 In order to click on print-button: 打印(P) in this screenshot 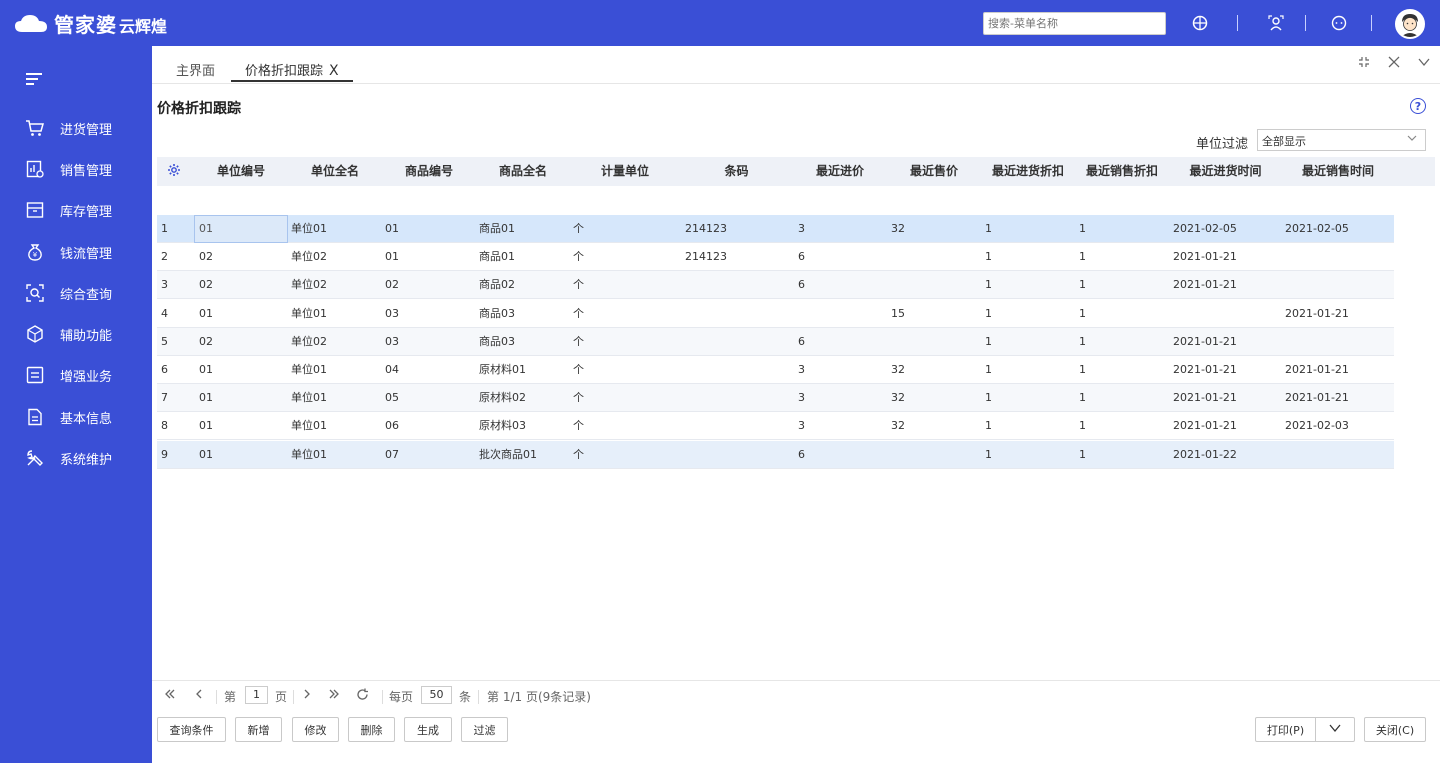, I will do `click(1285, 729)`.